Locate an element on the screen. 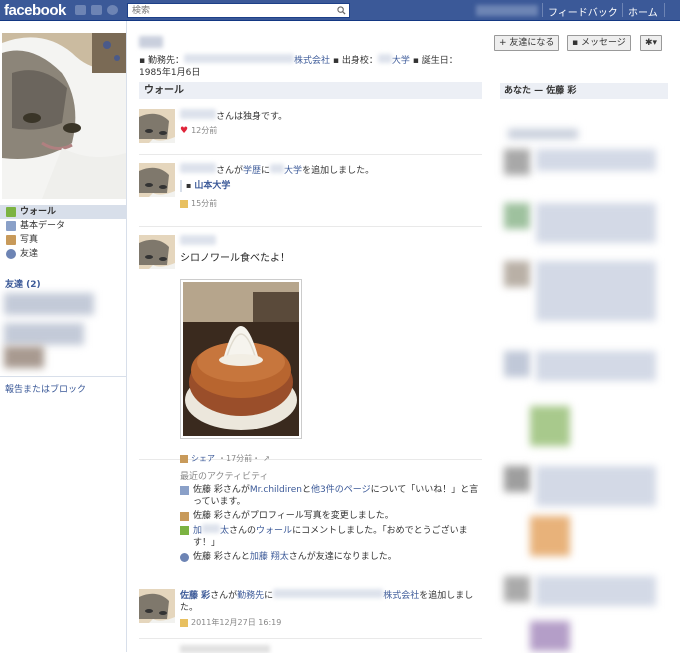 The width and height of the screenshot is (680, 653). privacy-icon: ↗ is located at coordinates (266, 458).